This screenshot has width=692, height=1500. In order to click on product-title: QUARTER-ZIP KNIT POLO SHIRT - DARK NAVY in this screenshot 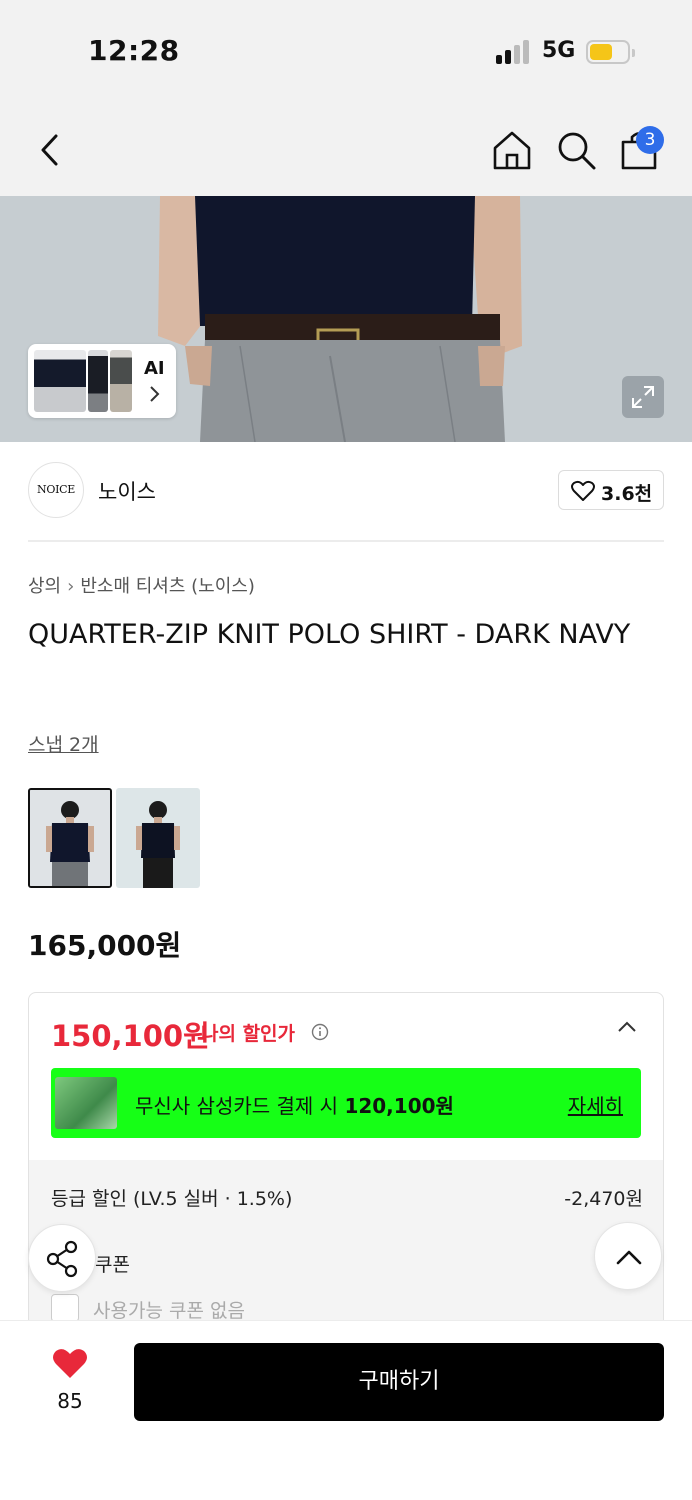, I will do `click(329, 634)`.